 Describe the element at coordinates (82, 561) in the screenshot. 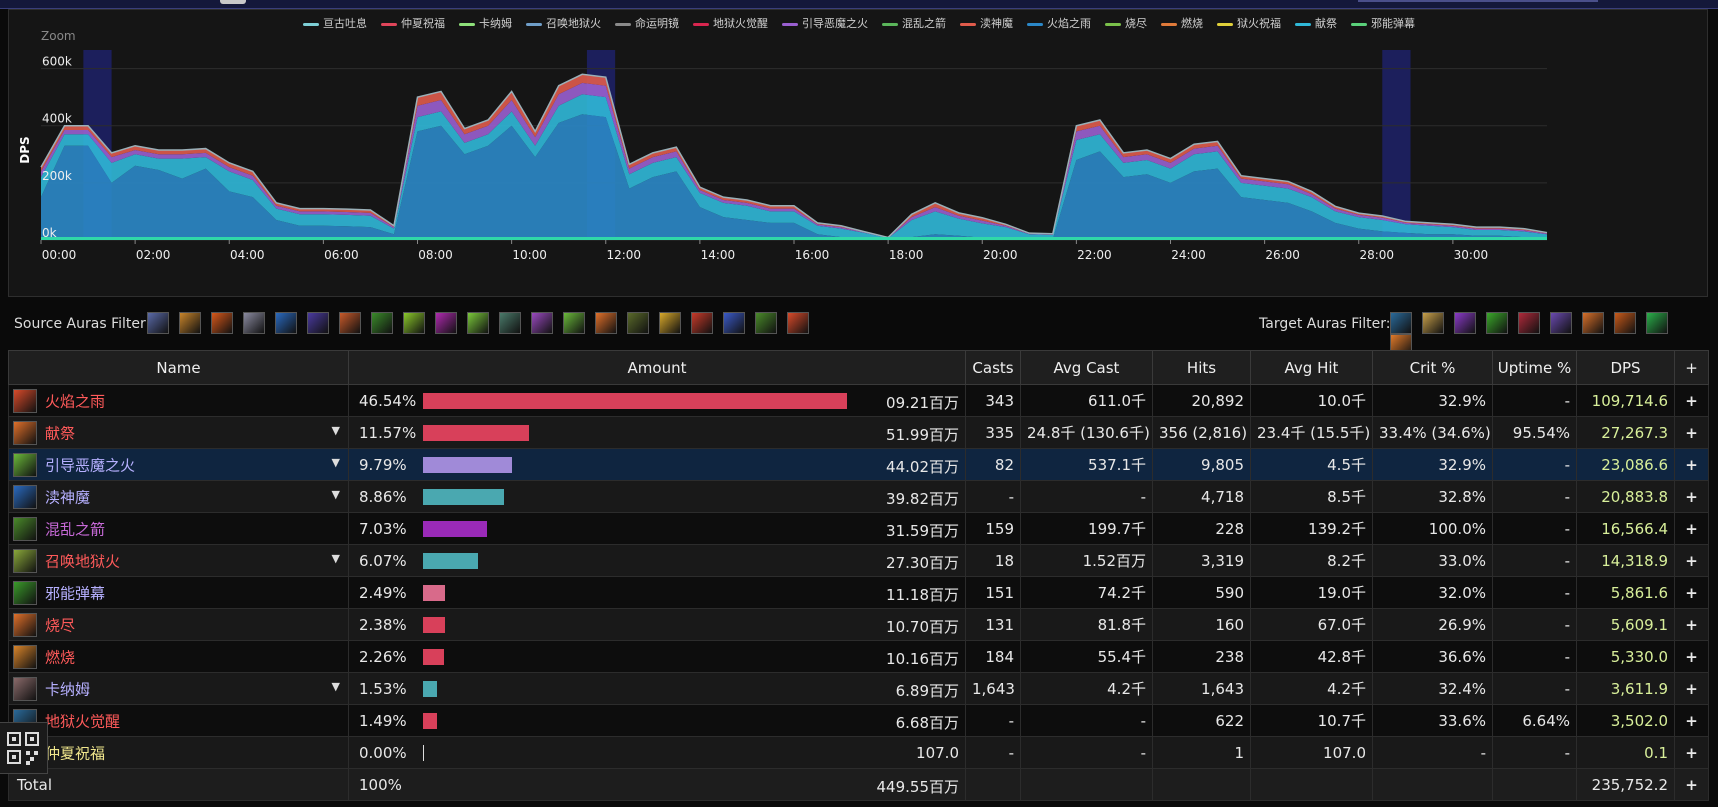

I see `spell-name: 召唤地狱火` at that location.